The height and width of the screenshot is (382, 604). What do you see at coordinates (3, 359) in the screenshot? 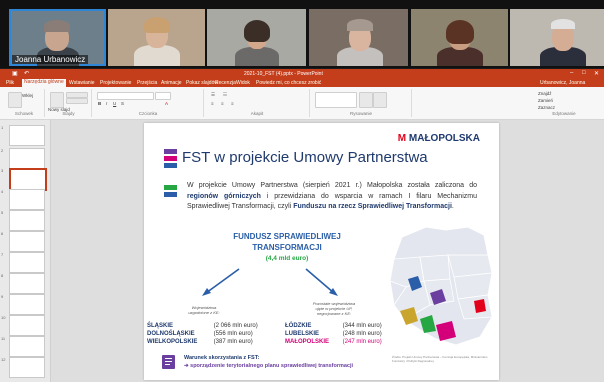
I see `thumb-number: 12` at bounding box center [3, 359].